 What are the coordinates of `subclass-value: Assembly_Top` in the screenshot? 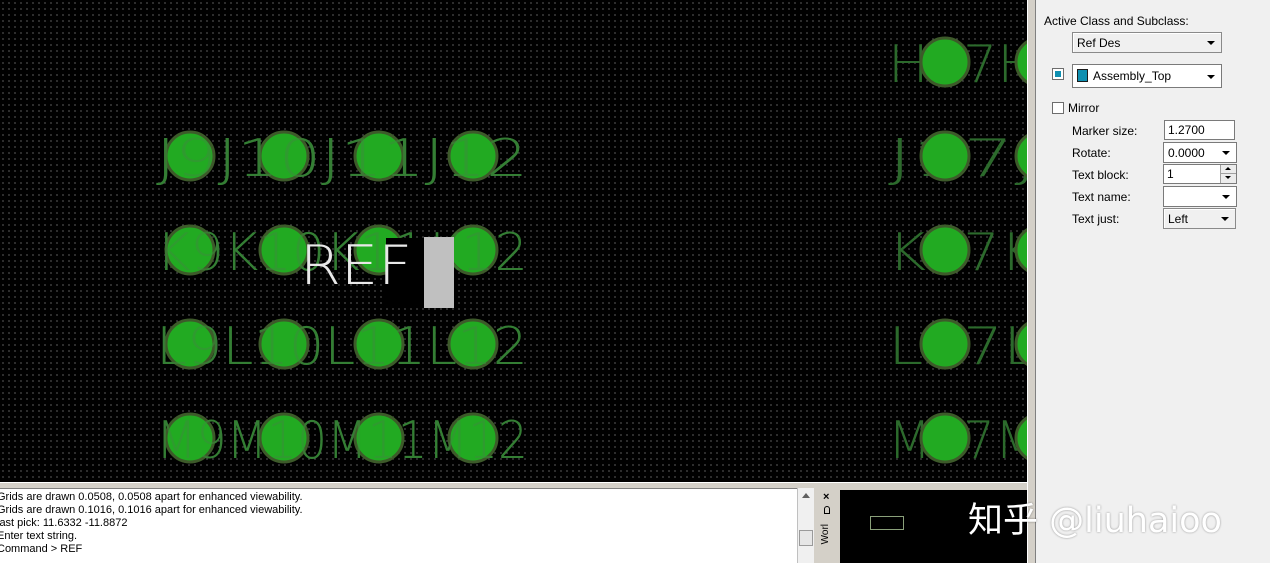 It's located at (1132, 76).